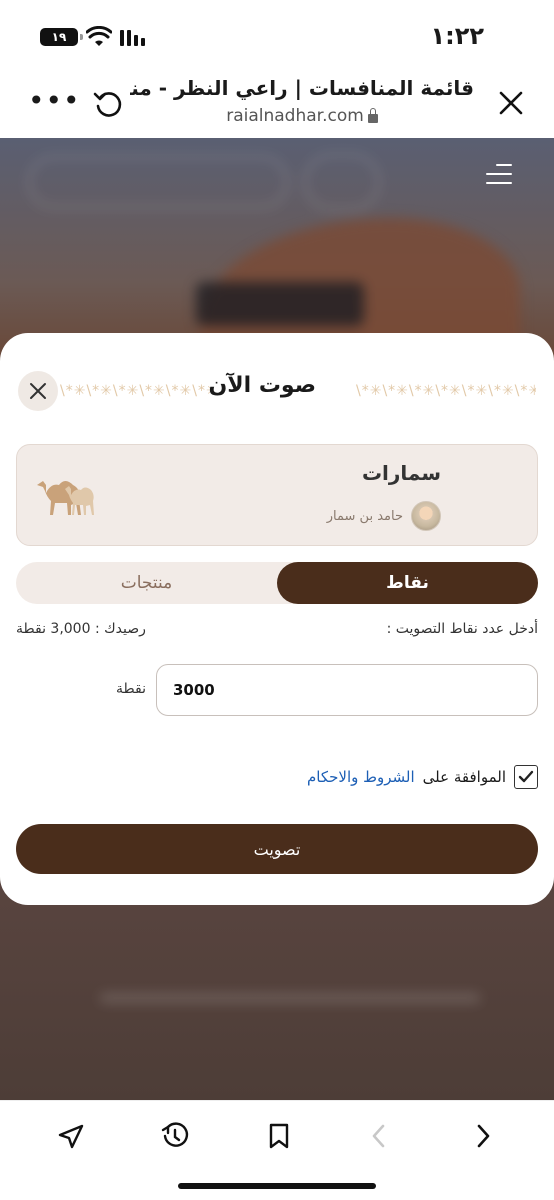 The width and height of the screenshot is (554, 1200). What do you see at coordinates (401, 473) in the screenshot?
I see `entry-name: سمارات` at bounding box center [401, 473].